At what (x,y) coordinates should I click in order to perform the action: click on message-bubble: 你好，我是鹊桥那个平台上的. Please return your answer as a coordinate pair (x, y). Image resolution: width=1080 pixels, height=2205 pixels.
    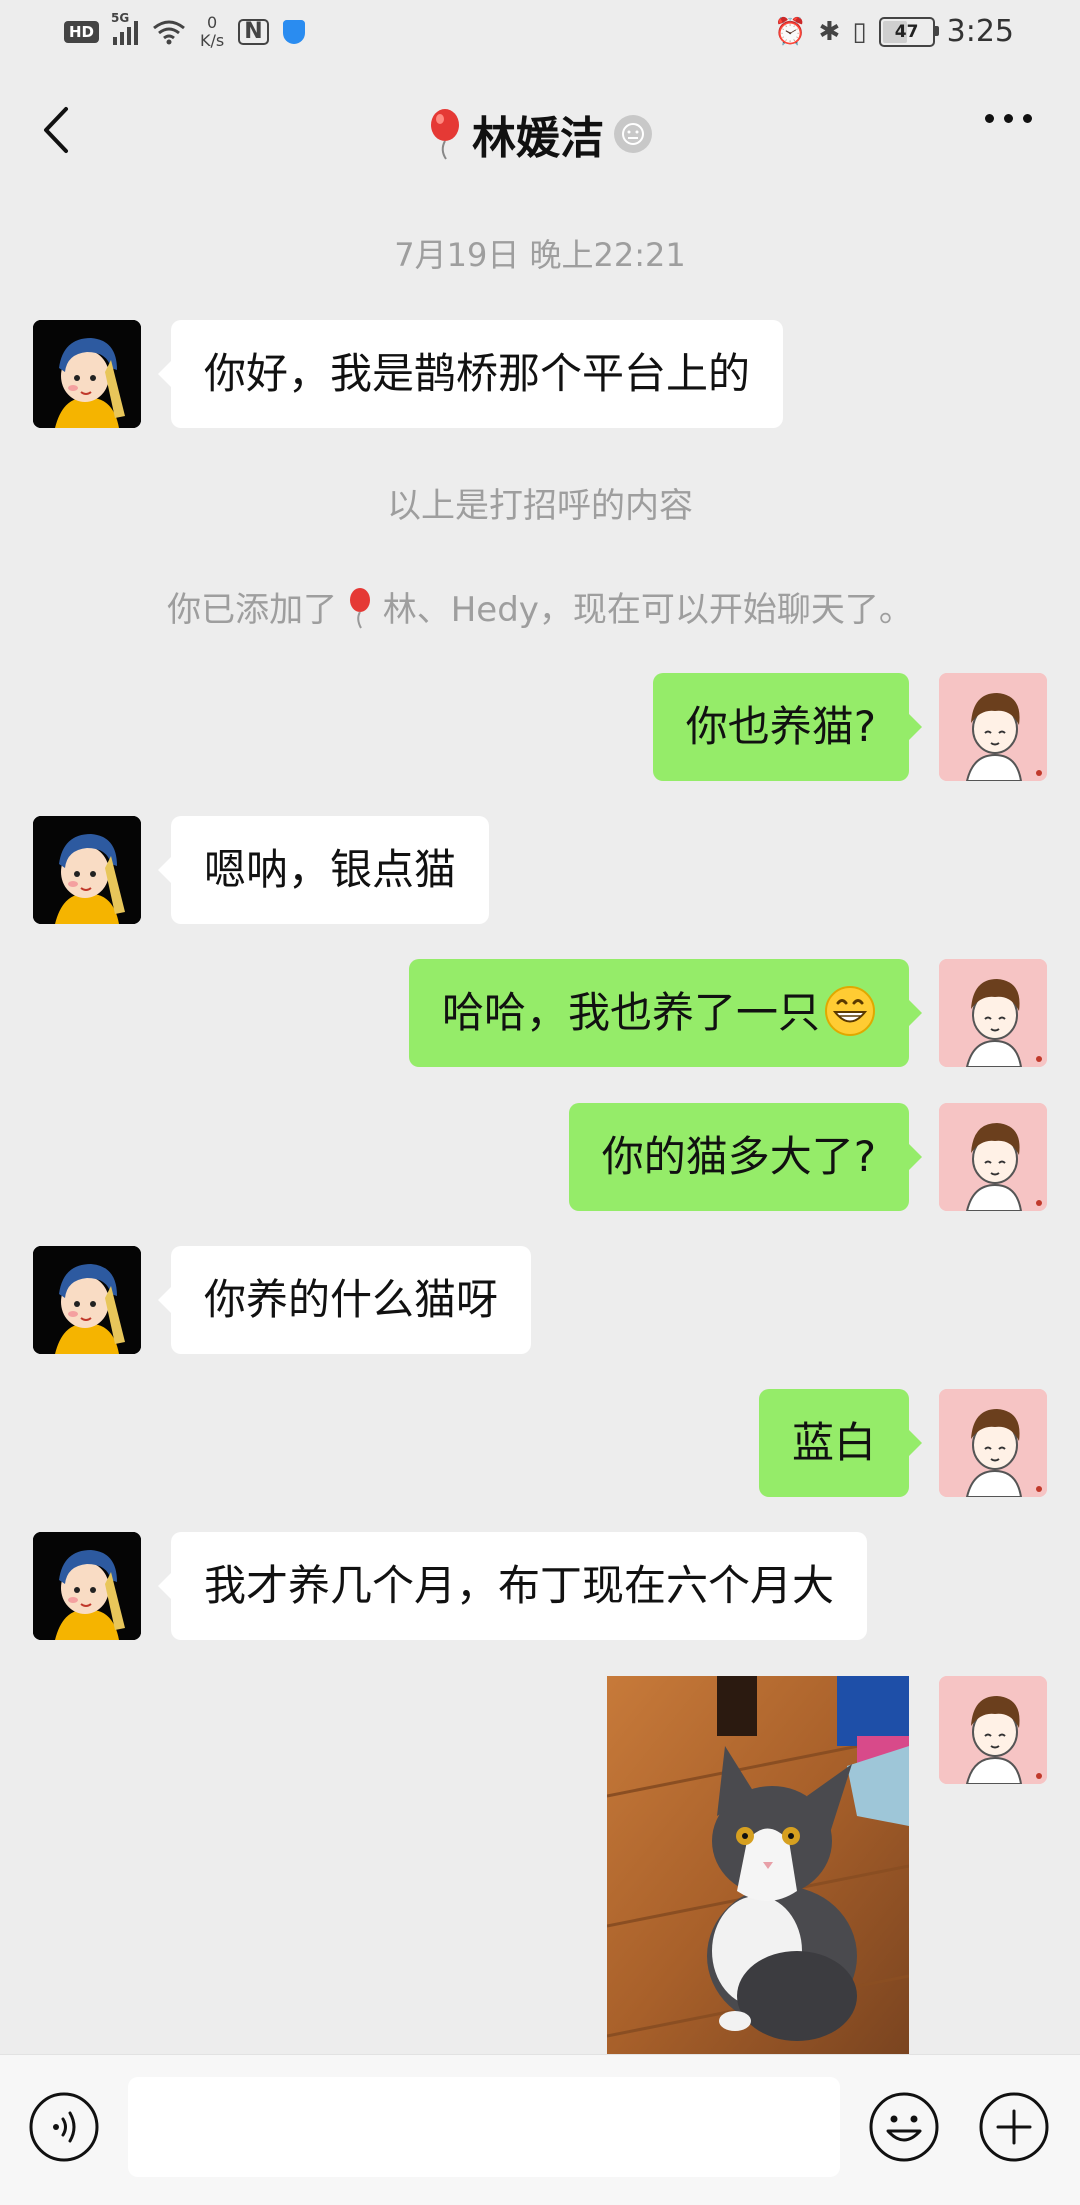
    Looking at the image, I should click on (470, 374).